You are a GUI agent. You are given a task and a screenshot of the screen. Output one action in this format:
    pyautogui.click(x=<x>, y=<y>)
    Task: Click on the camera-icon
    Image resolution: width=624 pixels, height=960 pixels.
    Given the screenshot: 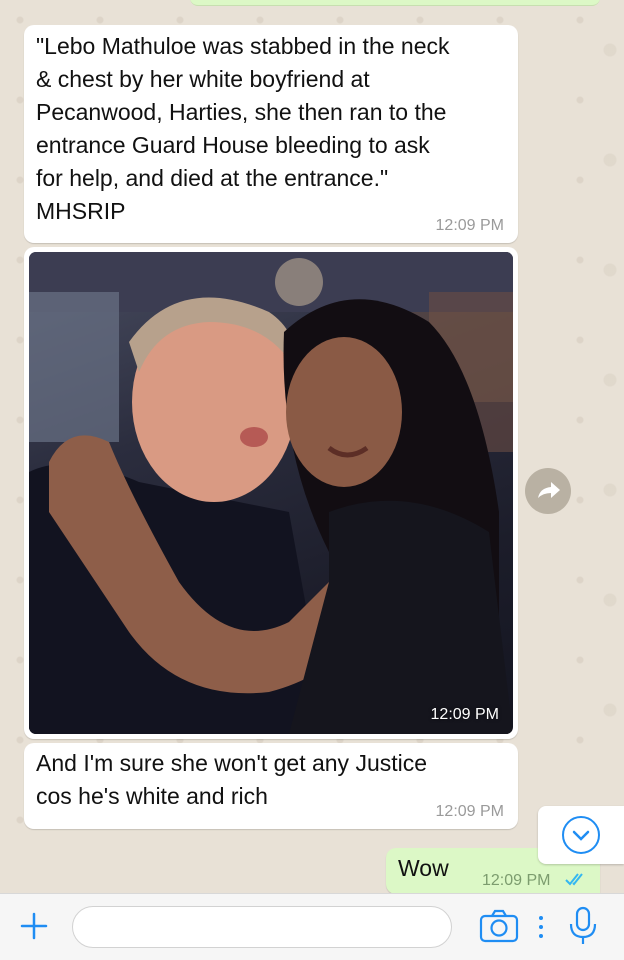 What is the action you would take?
    pyautogui.click(x=499, y=926)
    